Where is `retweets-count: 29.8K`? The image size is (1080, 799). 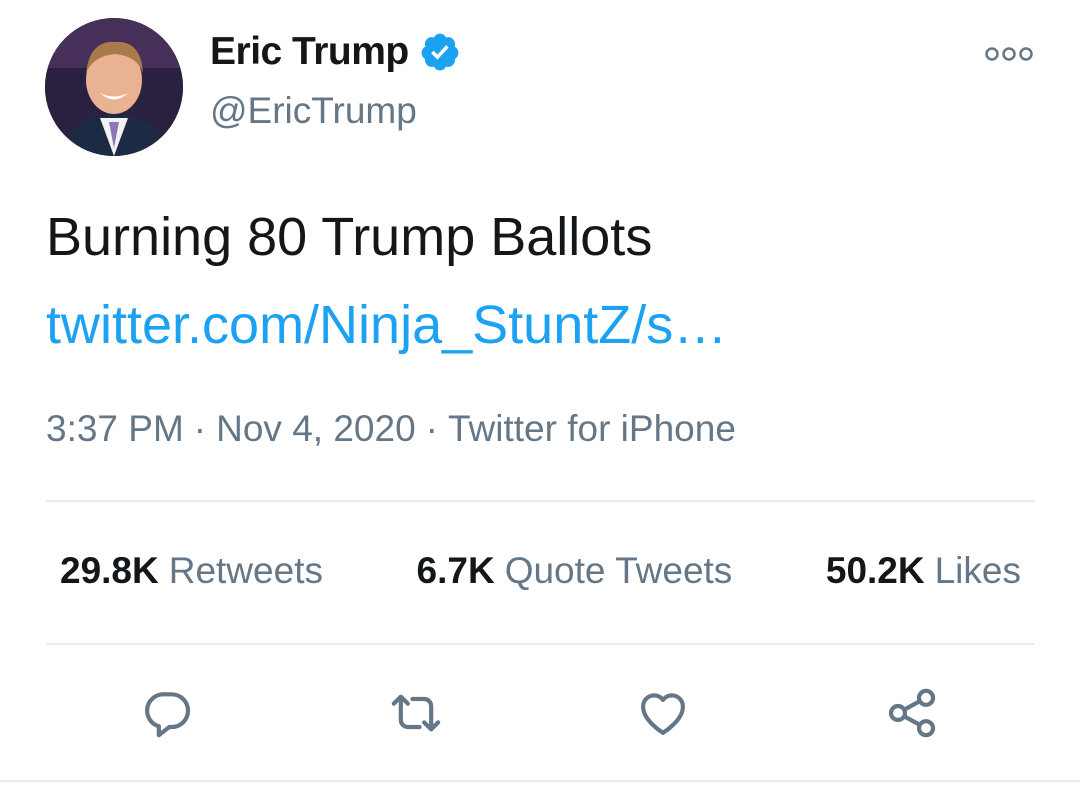
retweets-count: 29.8K is located at coordinates (109, 570).